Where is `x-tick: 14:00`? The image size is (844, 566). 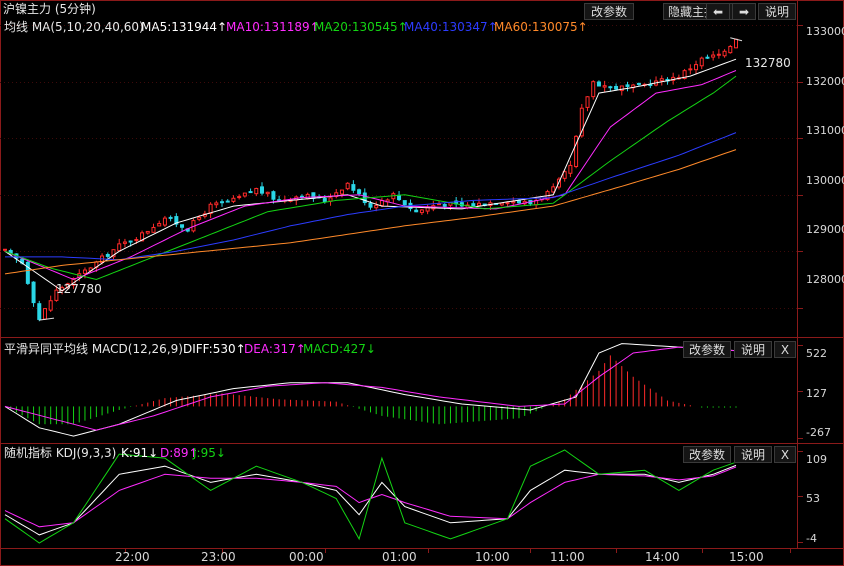 x-tick: 14:00 is located at coordinates (662, 557).